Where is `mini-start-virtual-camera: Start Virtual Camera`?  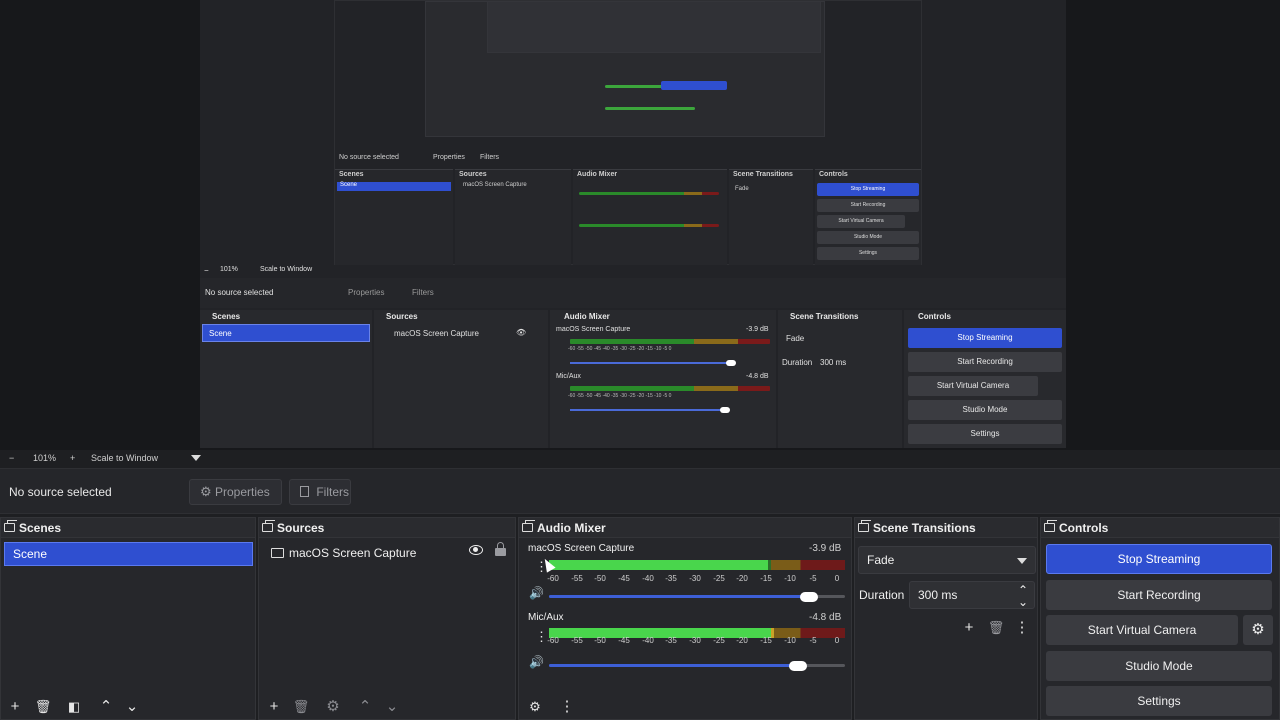 mini-start-virtual-camera: Start Virtual Camera is located at coordinates (861, 221).